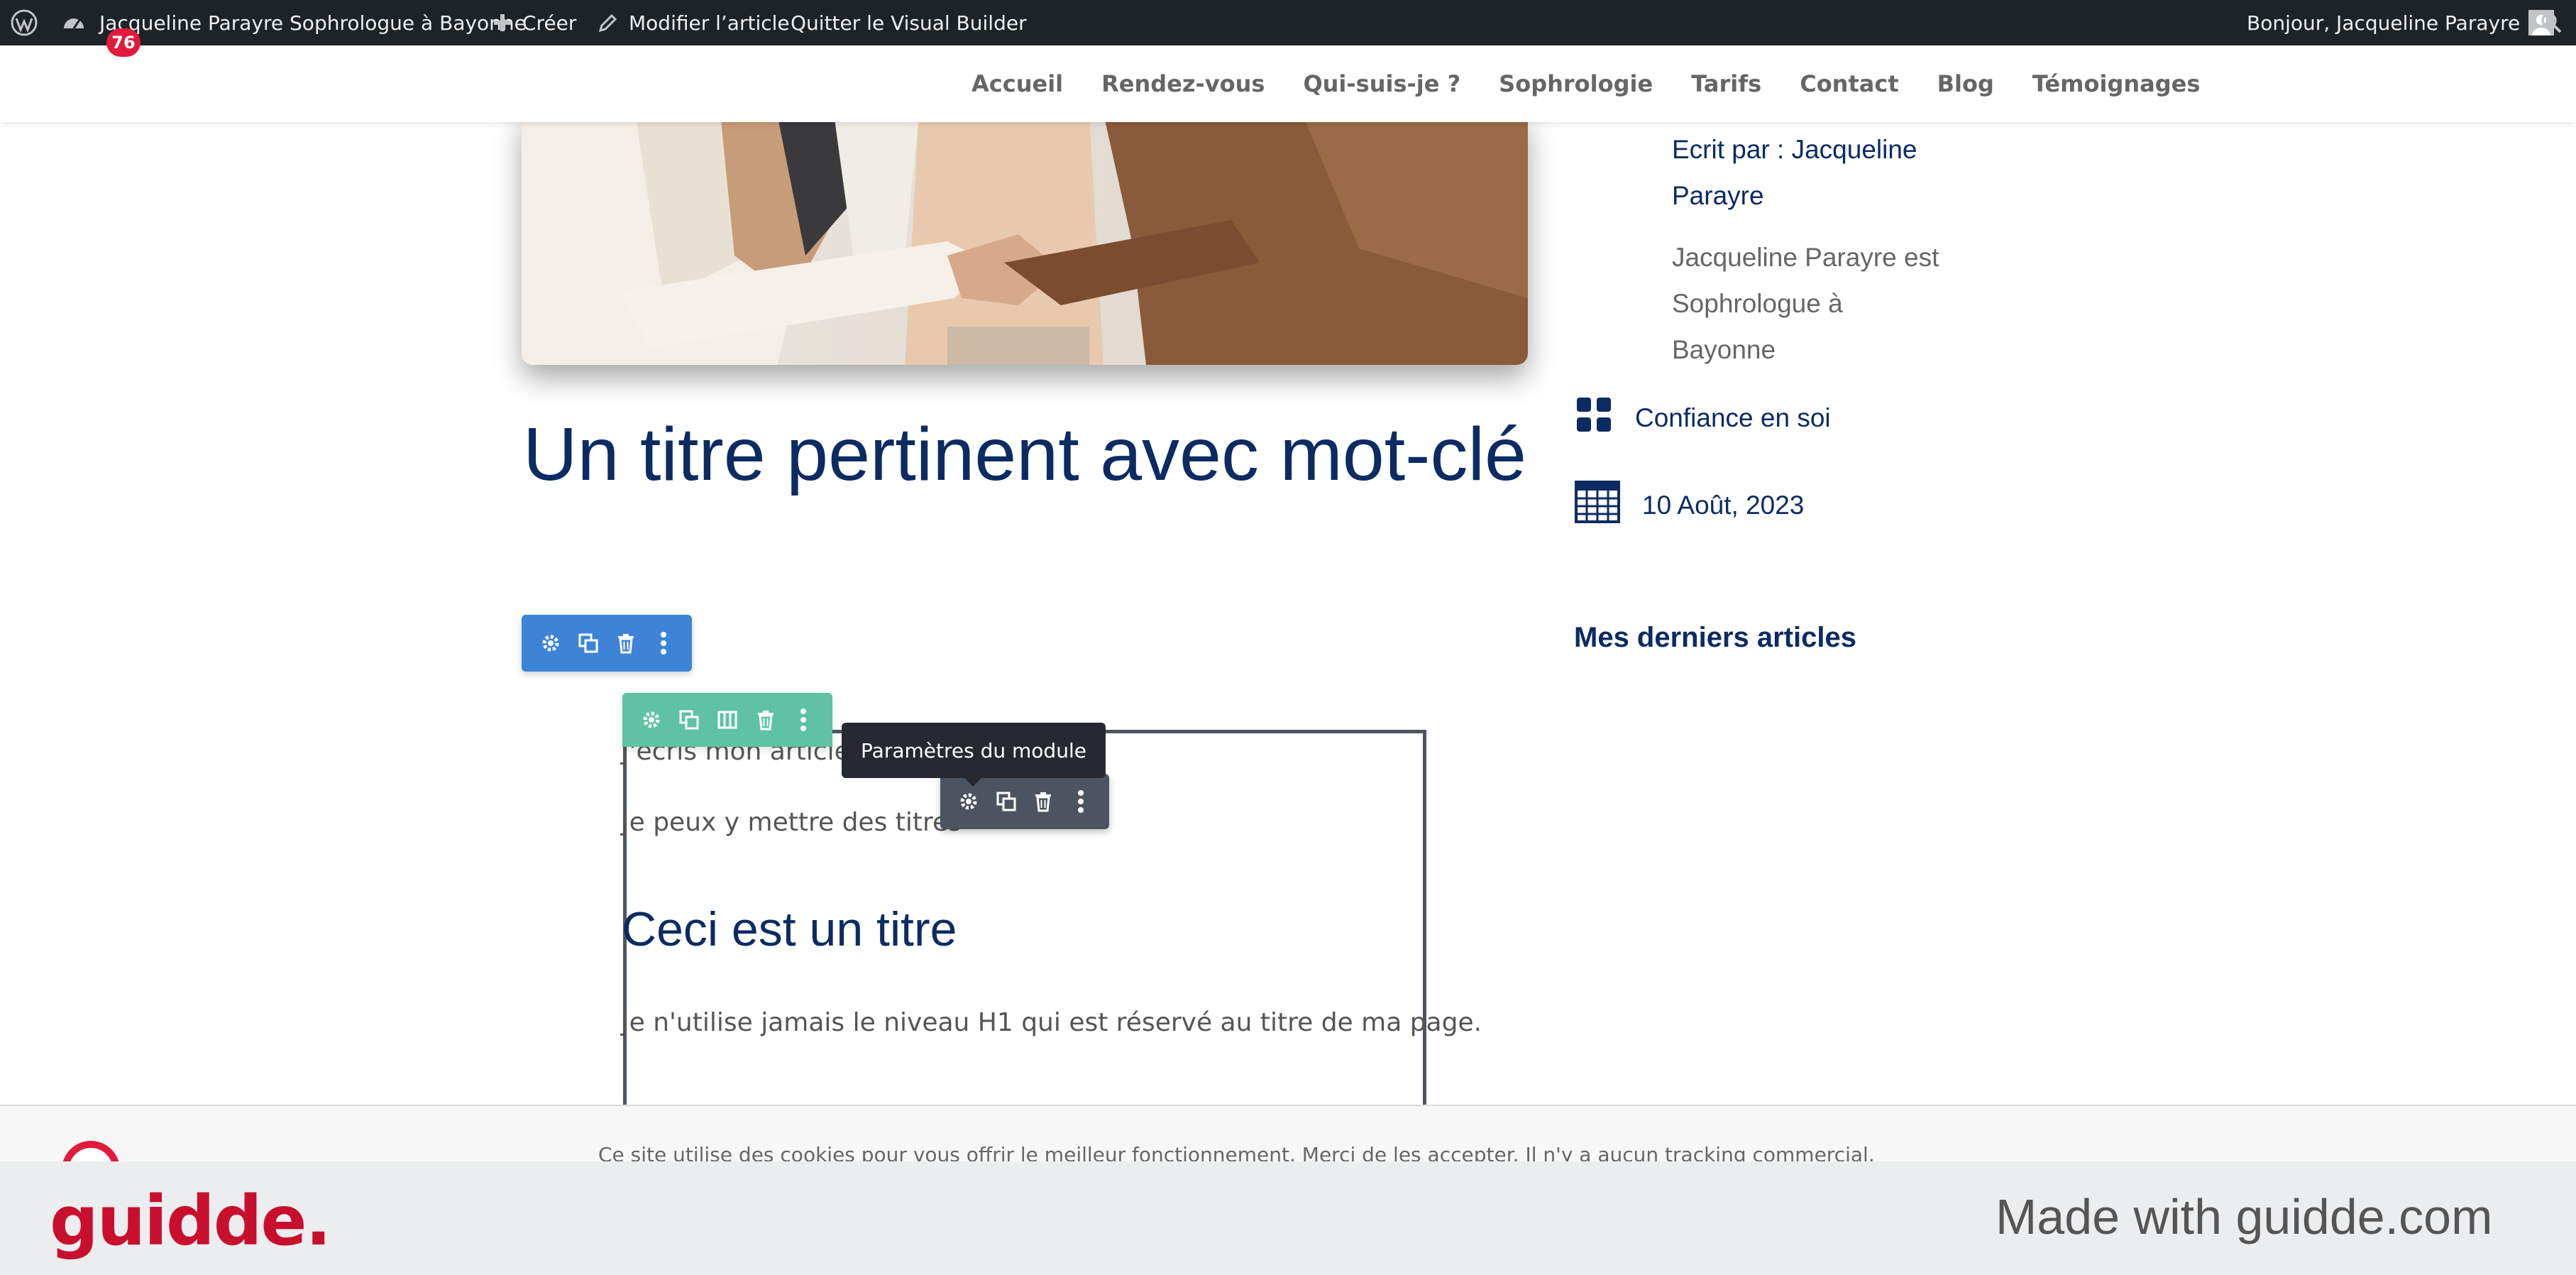  I want to click on nav-item-contact: Contact, so click(1849, 84).